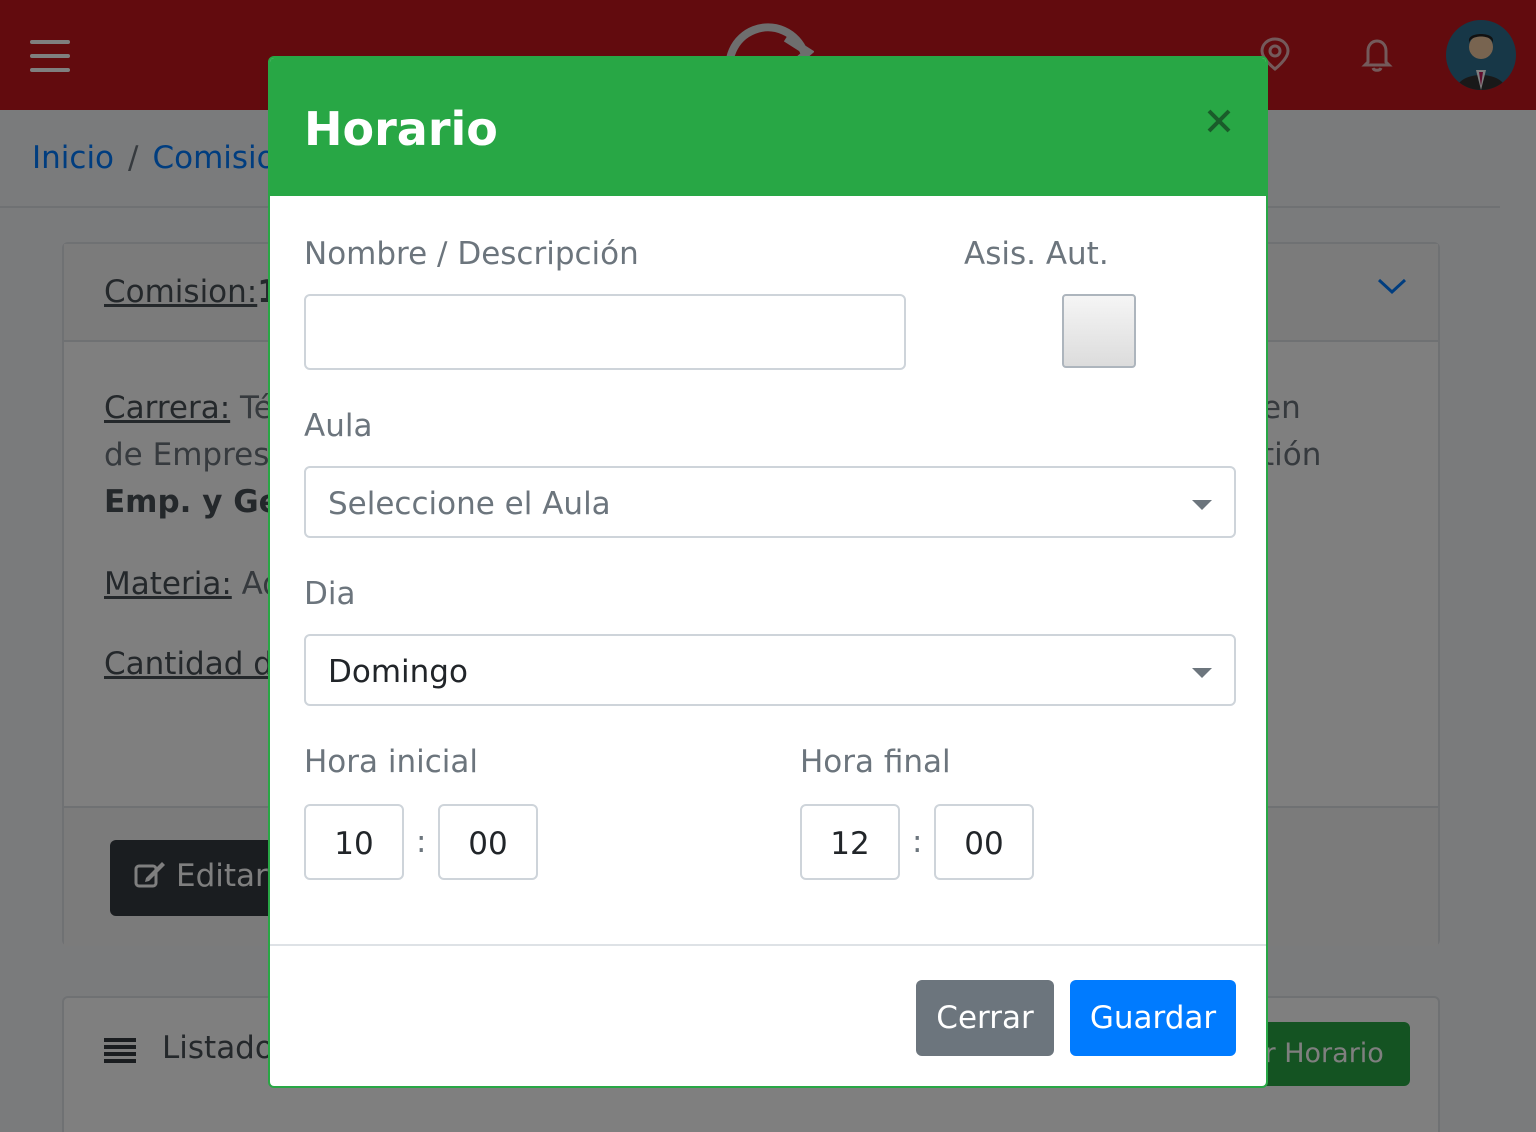 The width and height of the screenshot is (1536, 1132). What do you see at coordinates (488, 842) in the screenshot?
I see `hora-inicial-minutes: 00` at bounding box center [488, 842].